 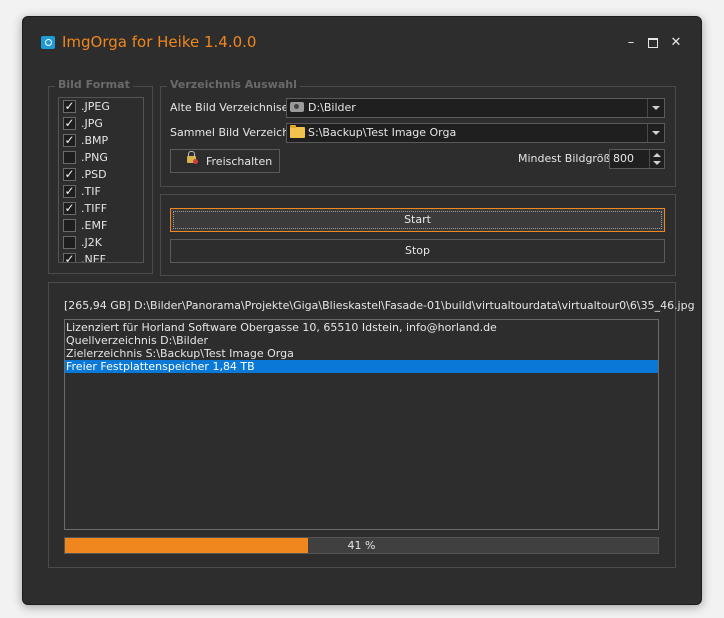 What do you see at coordinates (568, 158) in the screenshot?
I see `mindest-bildgroesse-label: Mindest Bildgröße` at bounding box center [568, 158].